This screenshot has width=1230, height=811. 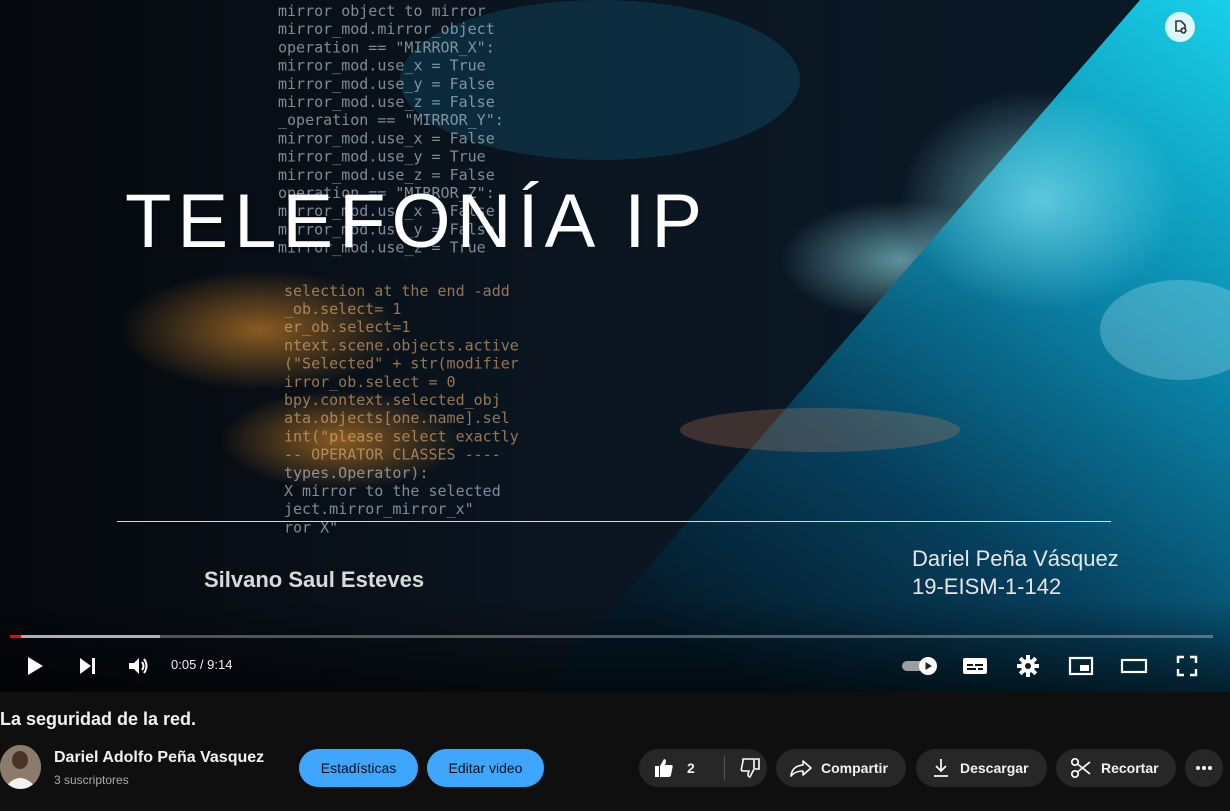 I want to click on like-button: 2, so click(x=674, y=768).